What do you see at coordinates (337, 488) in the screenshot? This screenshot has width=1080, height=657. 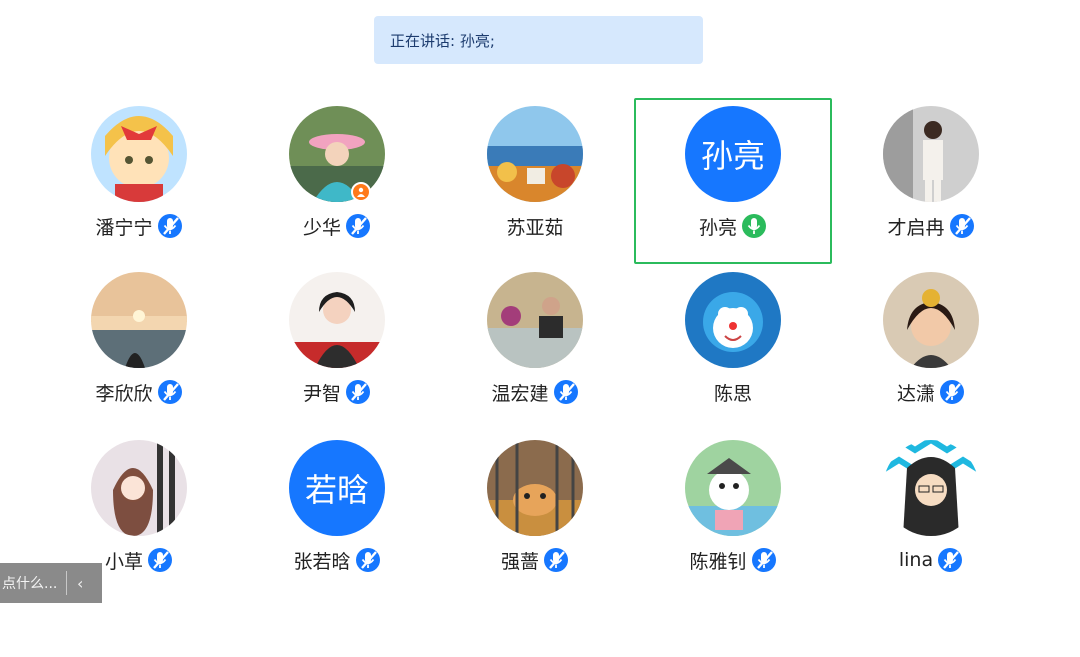 I see `avatar: 若晗` at bounding box center [337, 488].